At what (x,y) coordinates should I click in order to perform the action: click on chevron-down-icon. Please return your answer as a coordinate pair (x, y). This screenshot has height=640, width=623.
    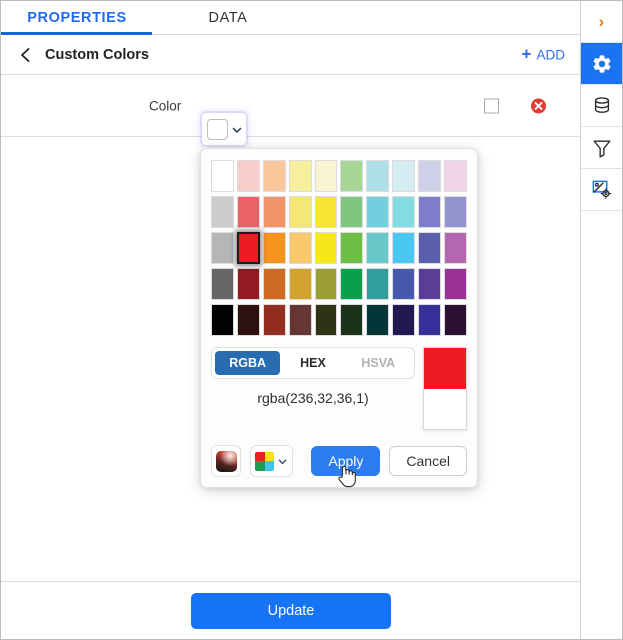
    Looking at the image, I should click on (283, 461).